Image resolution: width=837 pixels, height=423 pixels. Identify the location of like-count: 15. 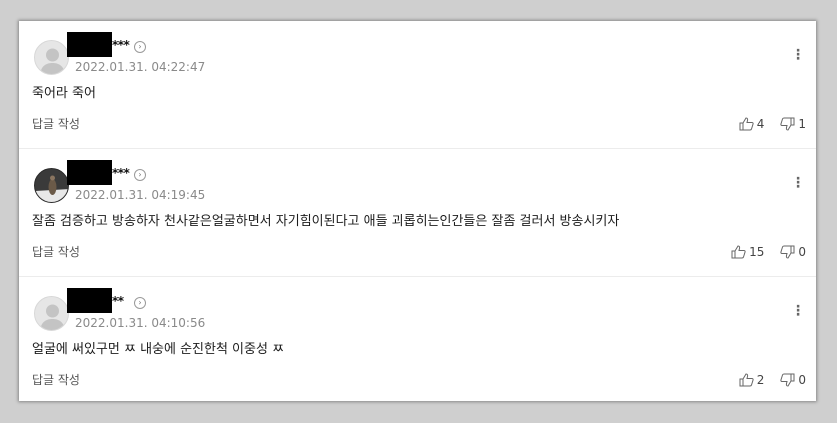
(757, 252).